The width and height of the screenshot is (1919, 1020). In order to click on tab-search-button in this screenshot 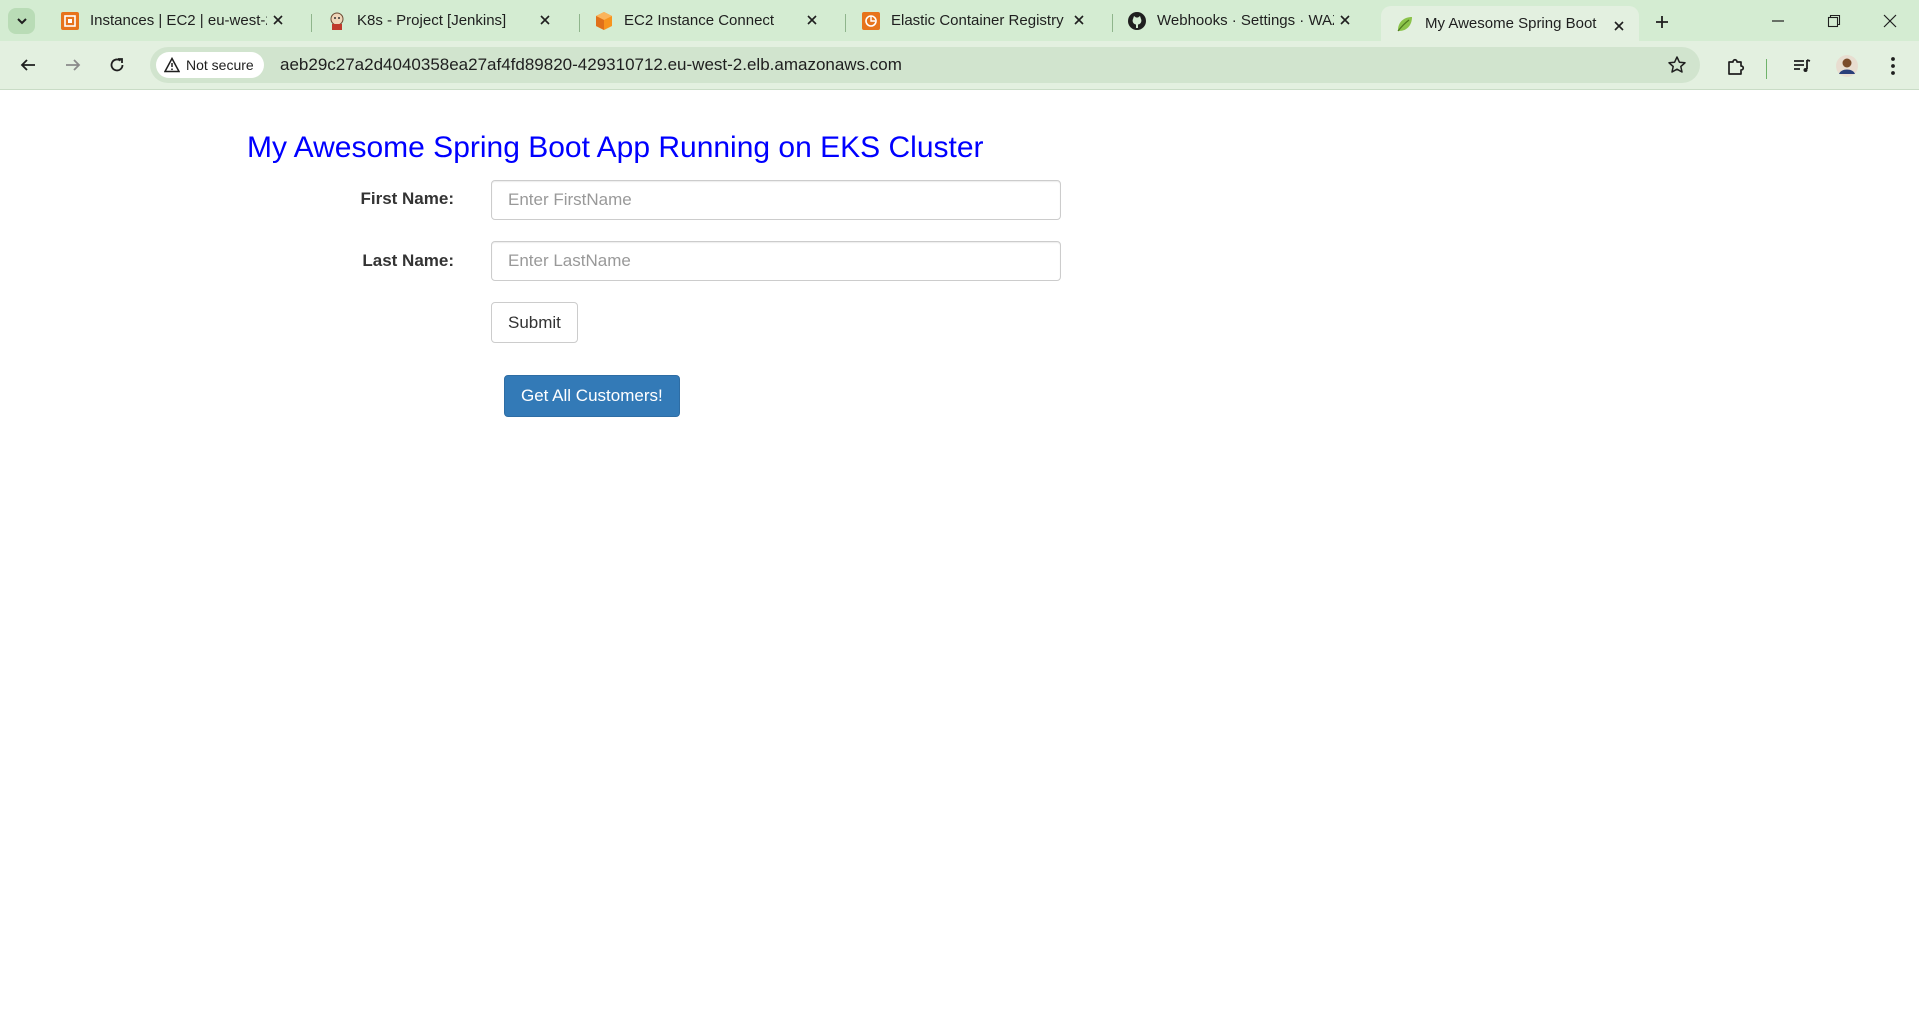, I will do `click(21, 21)`.